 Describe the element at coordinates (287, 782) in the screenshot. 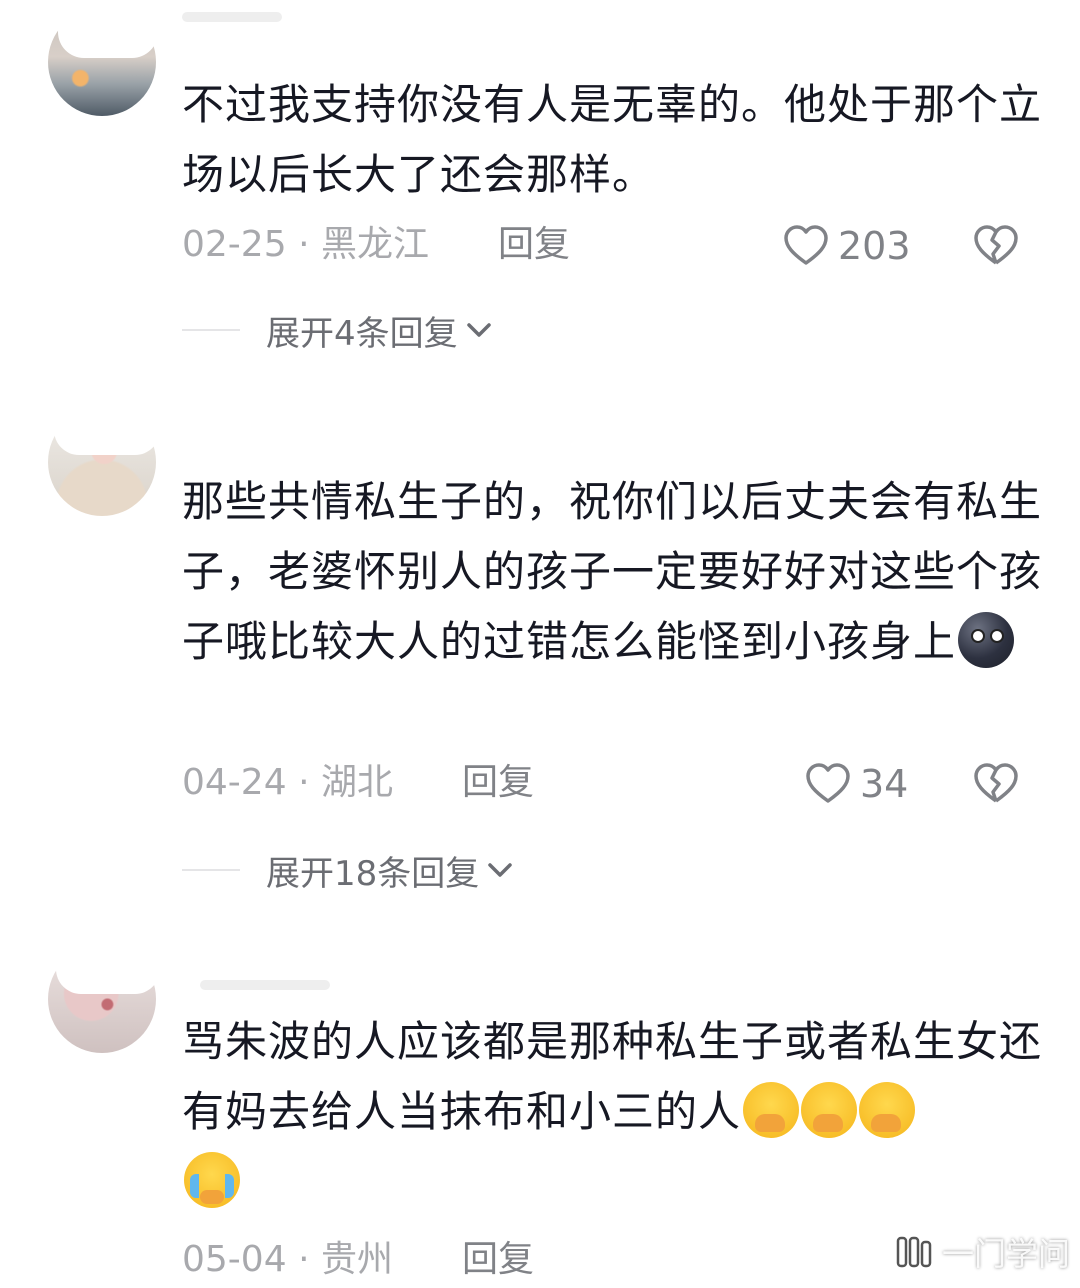

I see `comment-date: 04-24 · 湖北` at that location.